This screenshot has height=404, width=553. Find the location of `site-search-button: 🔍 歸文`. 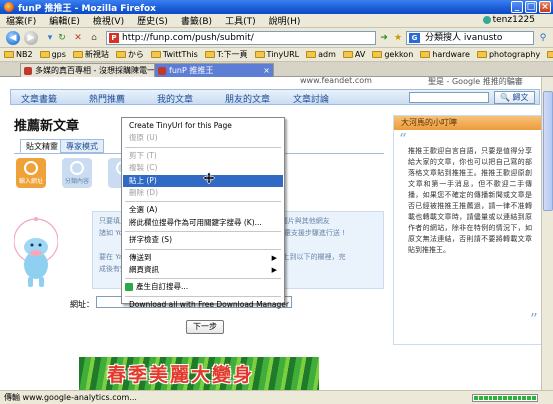

site-search-button: 🔍 歸文 is located at coordinates (514, 97).